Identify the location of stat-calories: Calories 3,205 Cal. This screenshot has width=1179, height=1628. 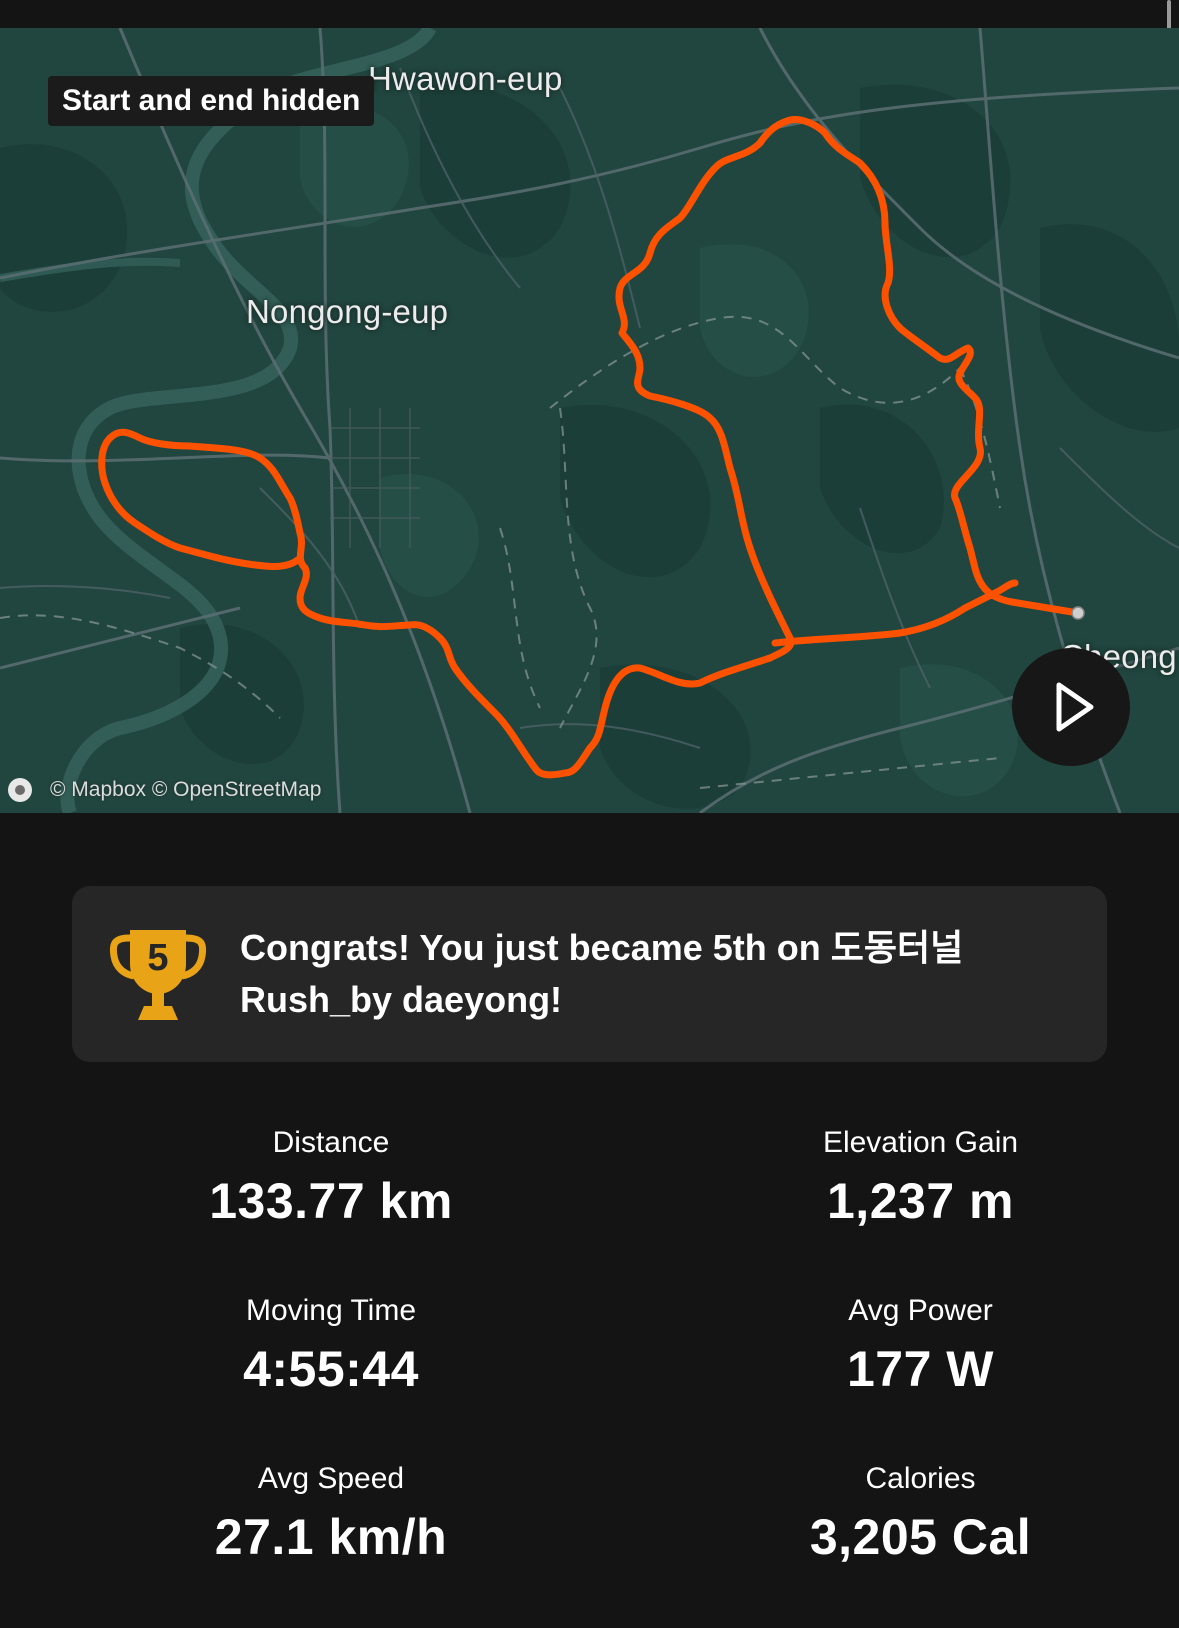
(920, 1540).